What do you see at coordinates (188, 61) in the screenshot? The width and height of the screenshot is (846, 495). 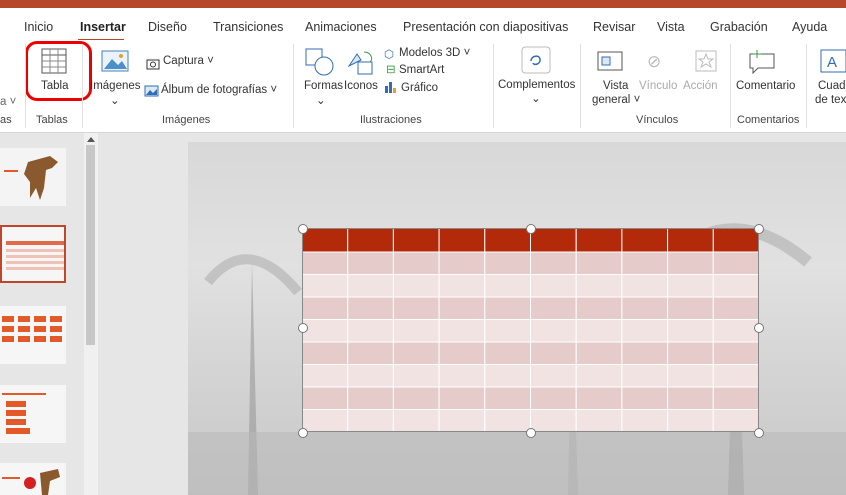 I see `captura-button: Captura ˅` at bounding box center [188, 61].